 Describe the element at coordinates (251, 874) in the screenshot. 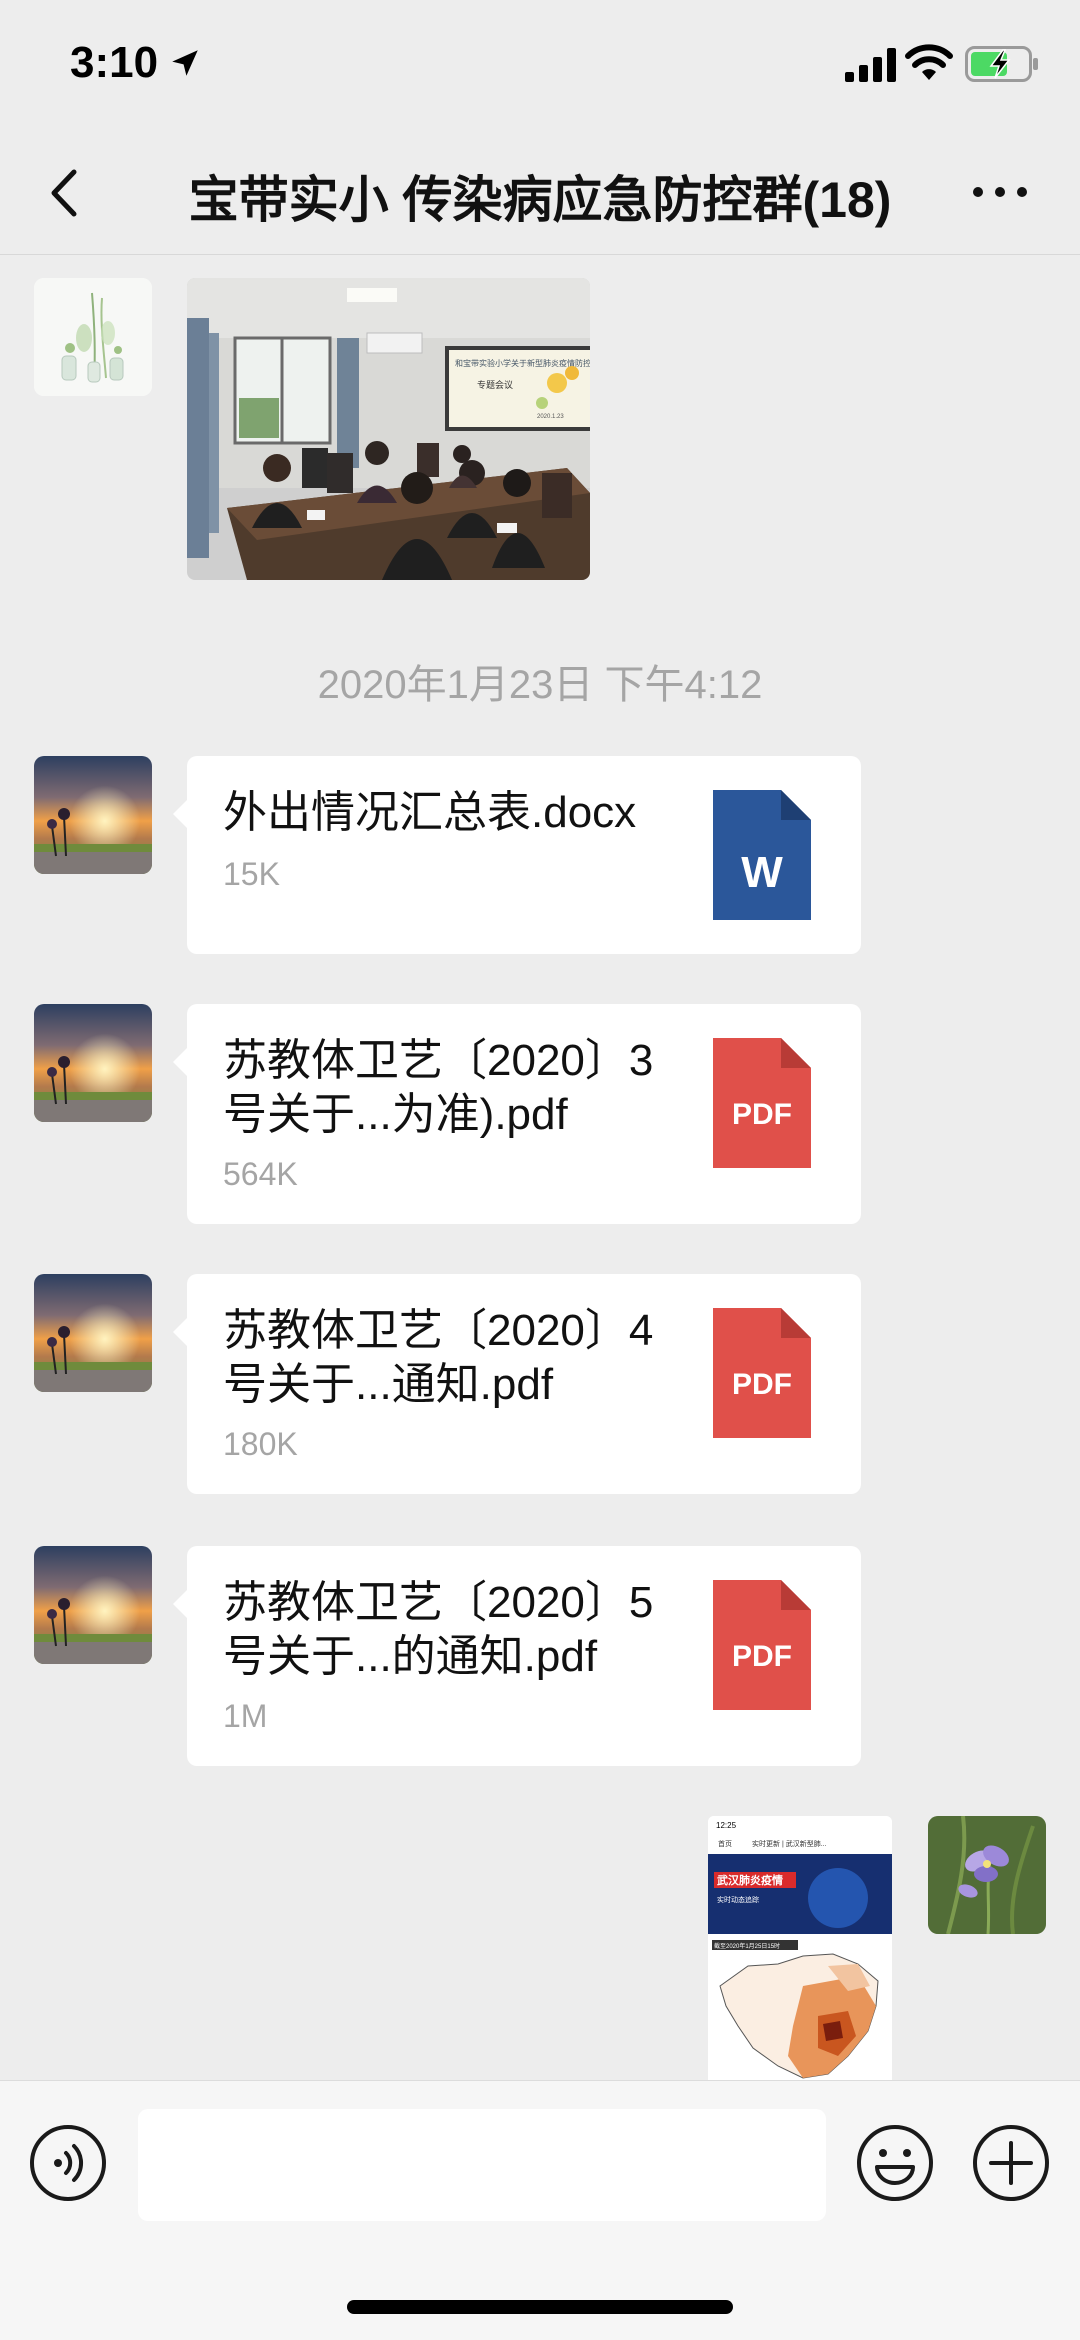

I see `file-size: 15K` at that location.